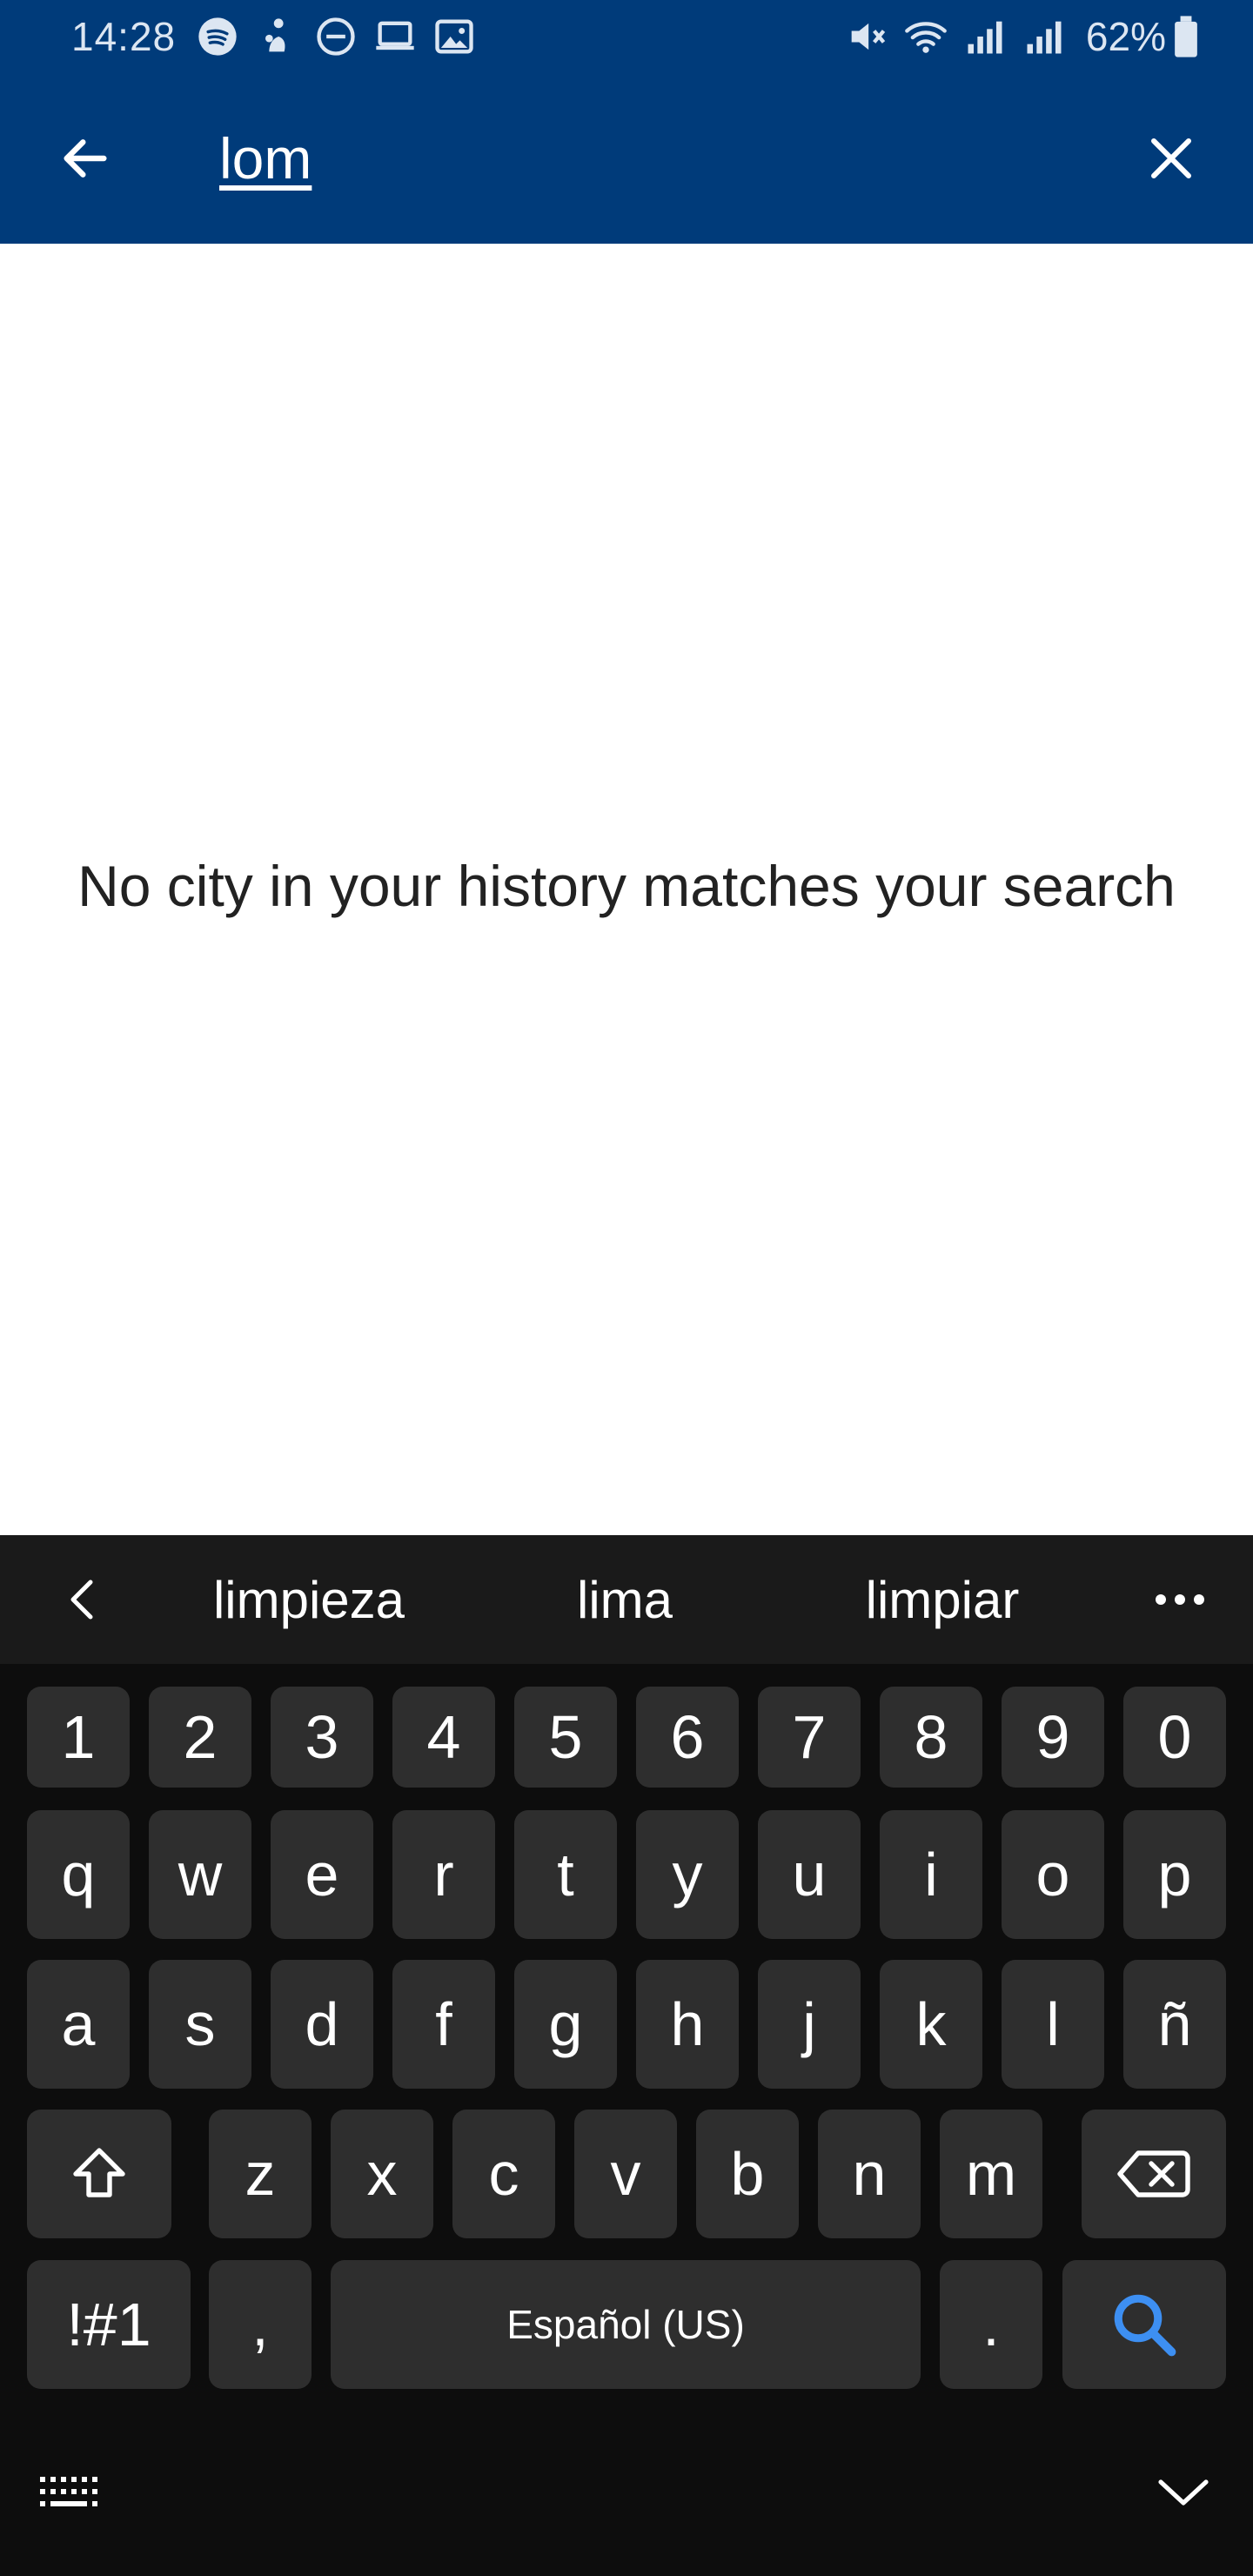 The width and height of the screenshot is (1253, 2576). I want to click on key-w: w, so click(200, 1874).